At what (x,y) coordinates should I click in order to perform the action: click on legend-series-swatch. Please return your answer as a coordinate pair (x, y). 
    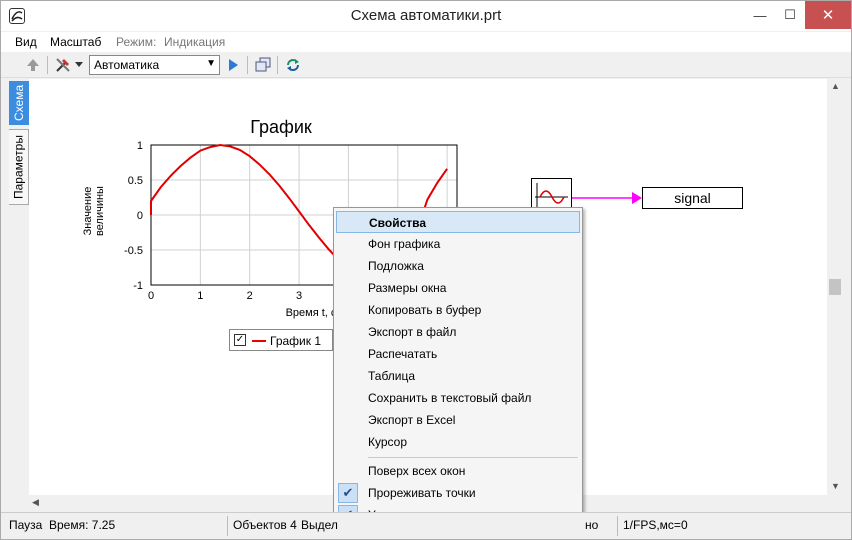
    Looking at the image, I should click on (259, 341).